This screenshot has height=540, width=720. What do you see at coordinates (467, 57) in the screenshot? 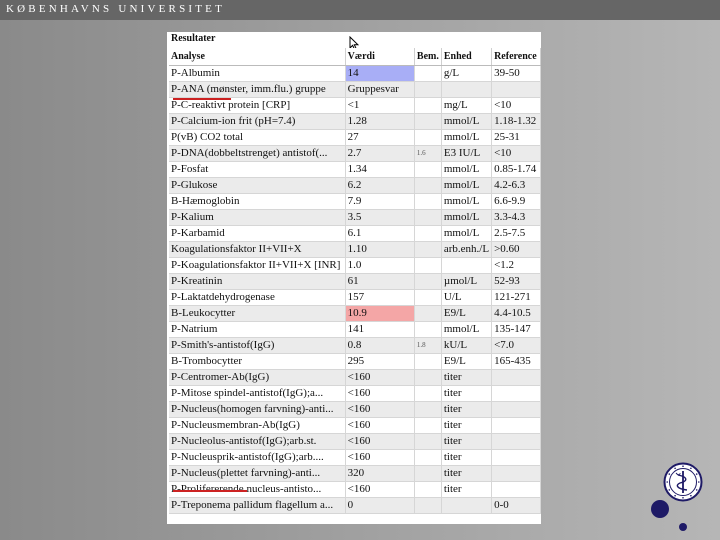
I see `header-enhed: Enhed` at bounding box center [467, 57].